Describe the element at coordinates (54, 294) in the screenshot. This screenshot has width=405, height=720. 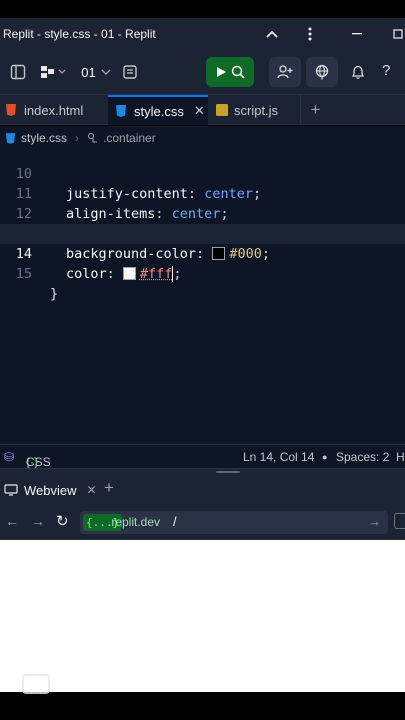
I see `closing-brace: }` at that location.